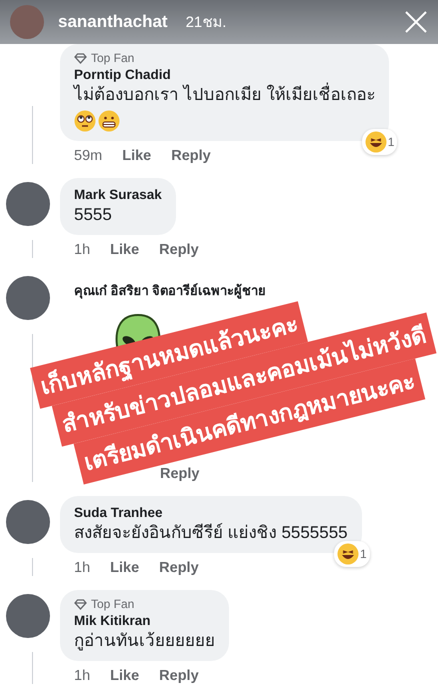 The image size is (438, 696). Describe the element at coordinates (93, 215) in the screenshot. I see `comment-text: 5555` at that location.